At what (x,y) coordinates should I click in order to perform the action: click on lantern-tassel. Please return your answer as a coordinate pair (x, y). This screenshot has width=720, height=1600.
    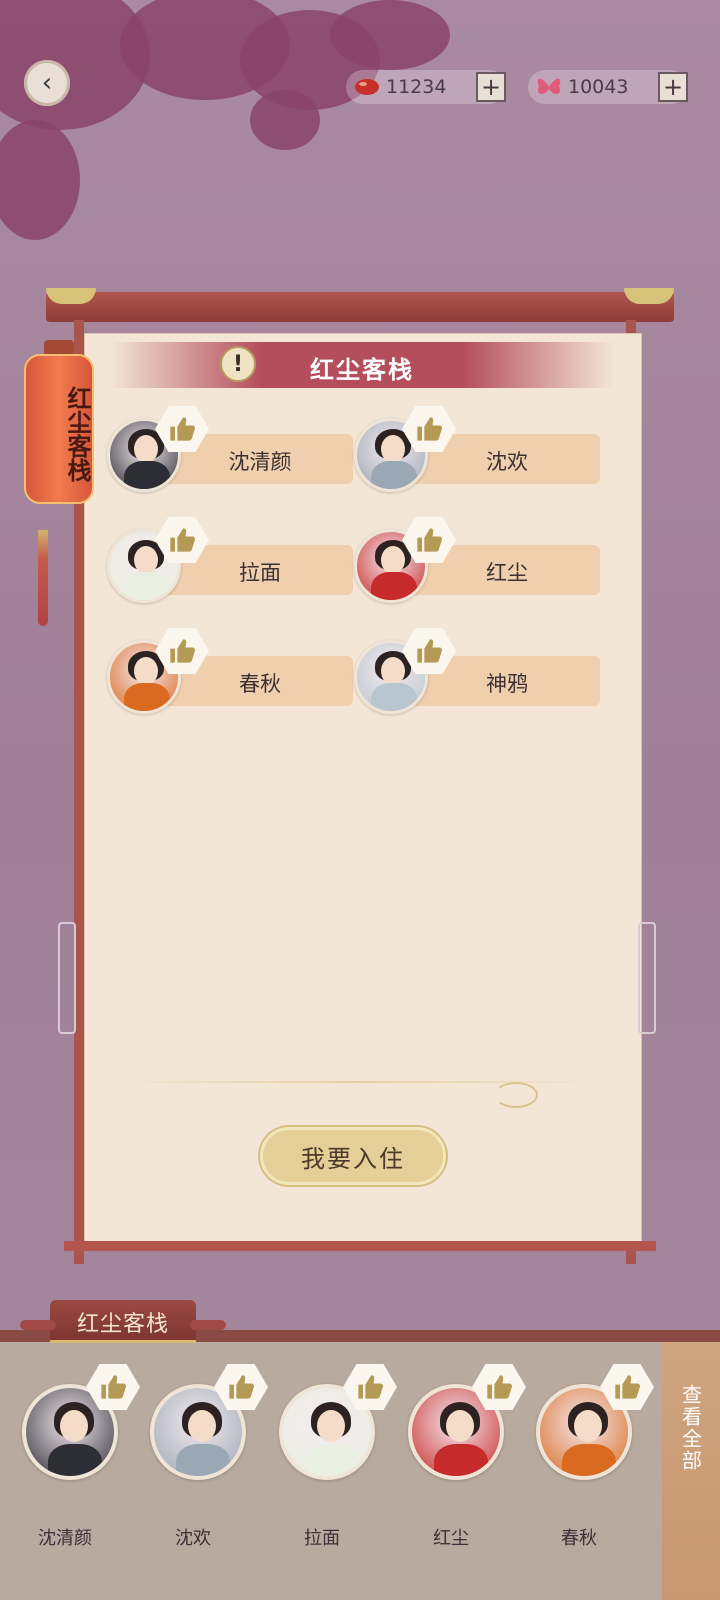
    Looking at the image, I should click on (43, 578).